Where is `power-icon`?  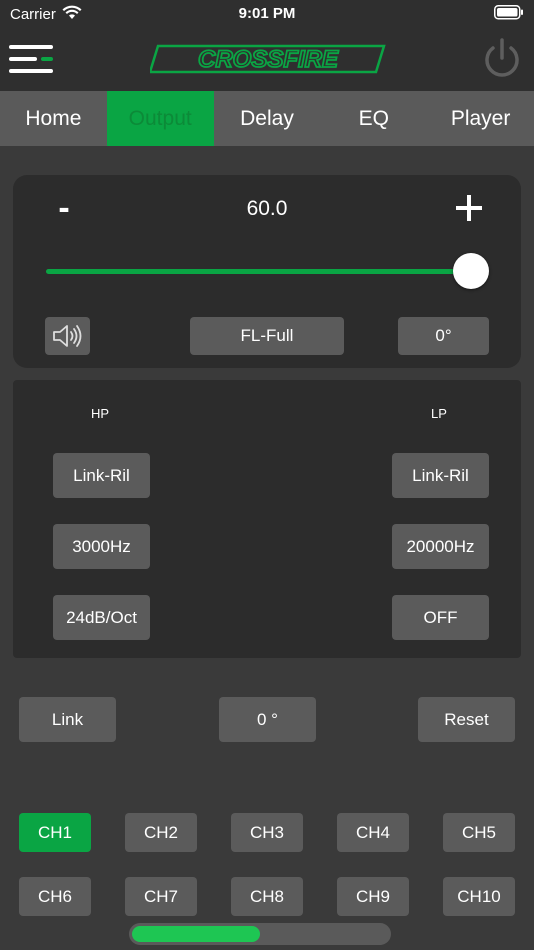 power-icon is located at coordinates (502, 57).